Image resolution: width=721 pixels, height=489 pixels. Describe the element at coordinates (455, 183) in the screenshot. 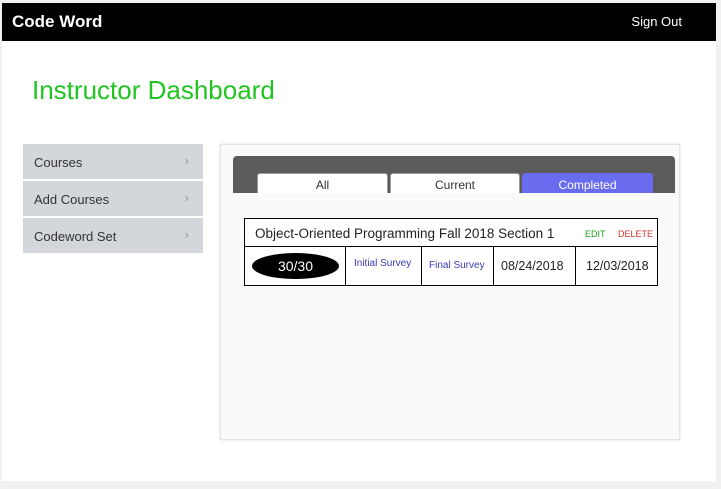

I see `tab-current: Current` at that location.